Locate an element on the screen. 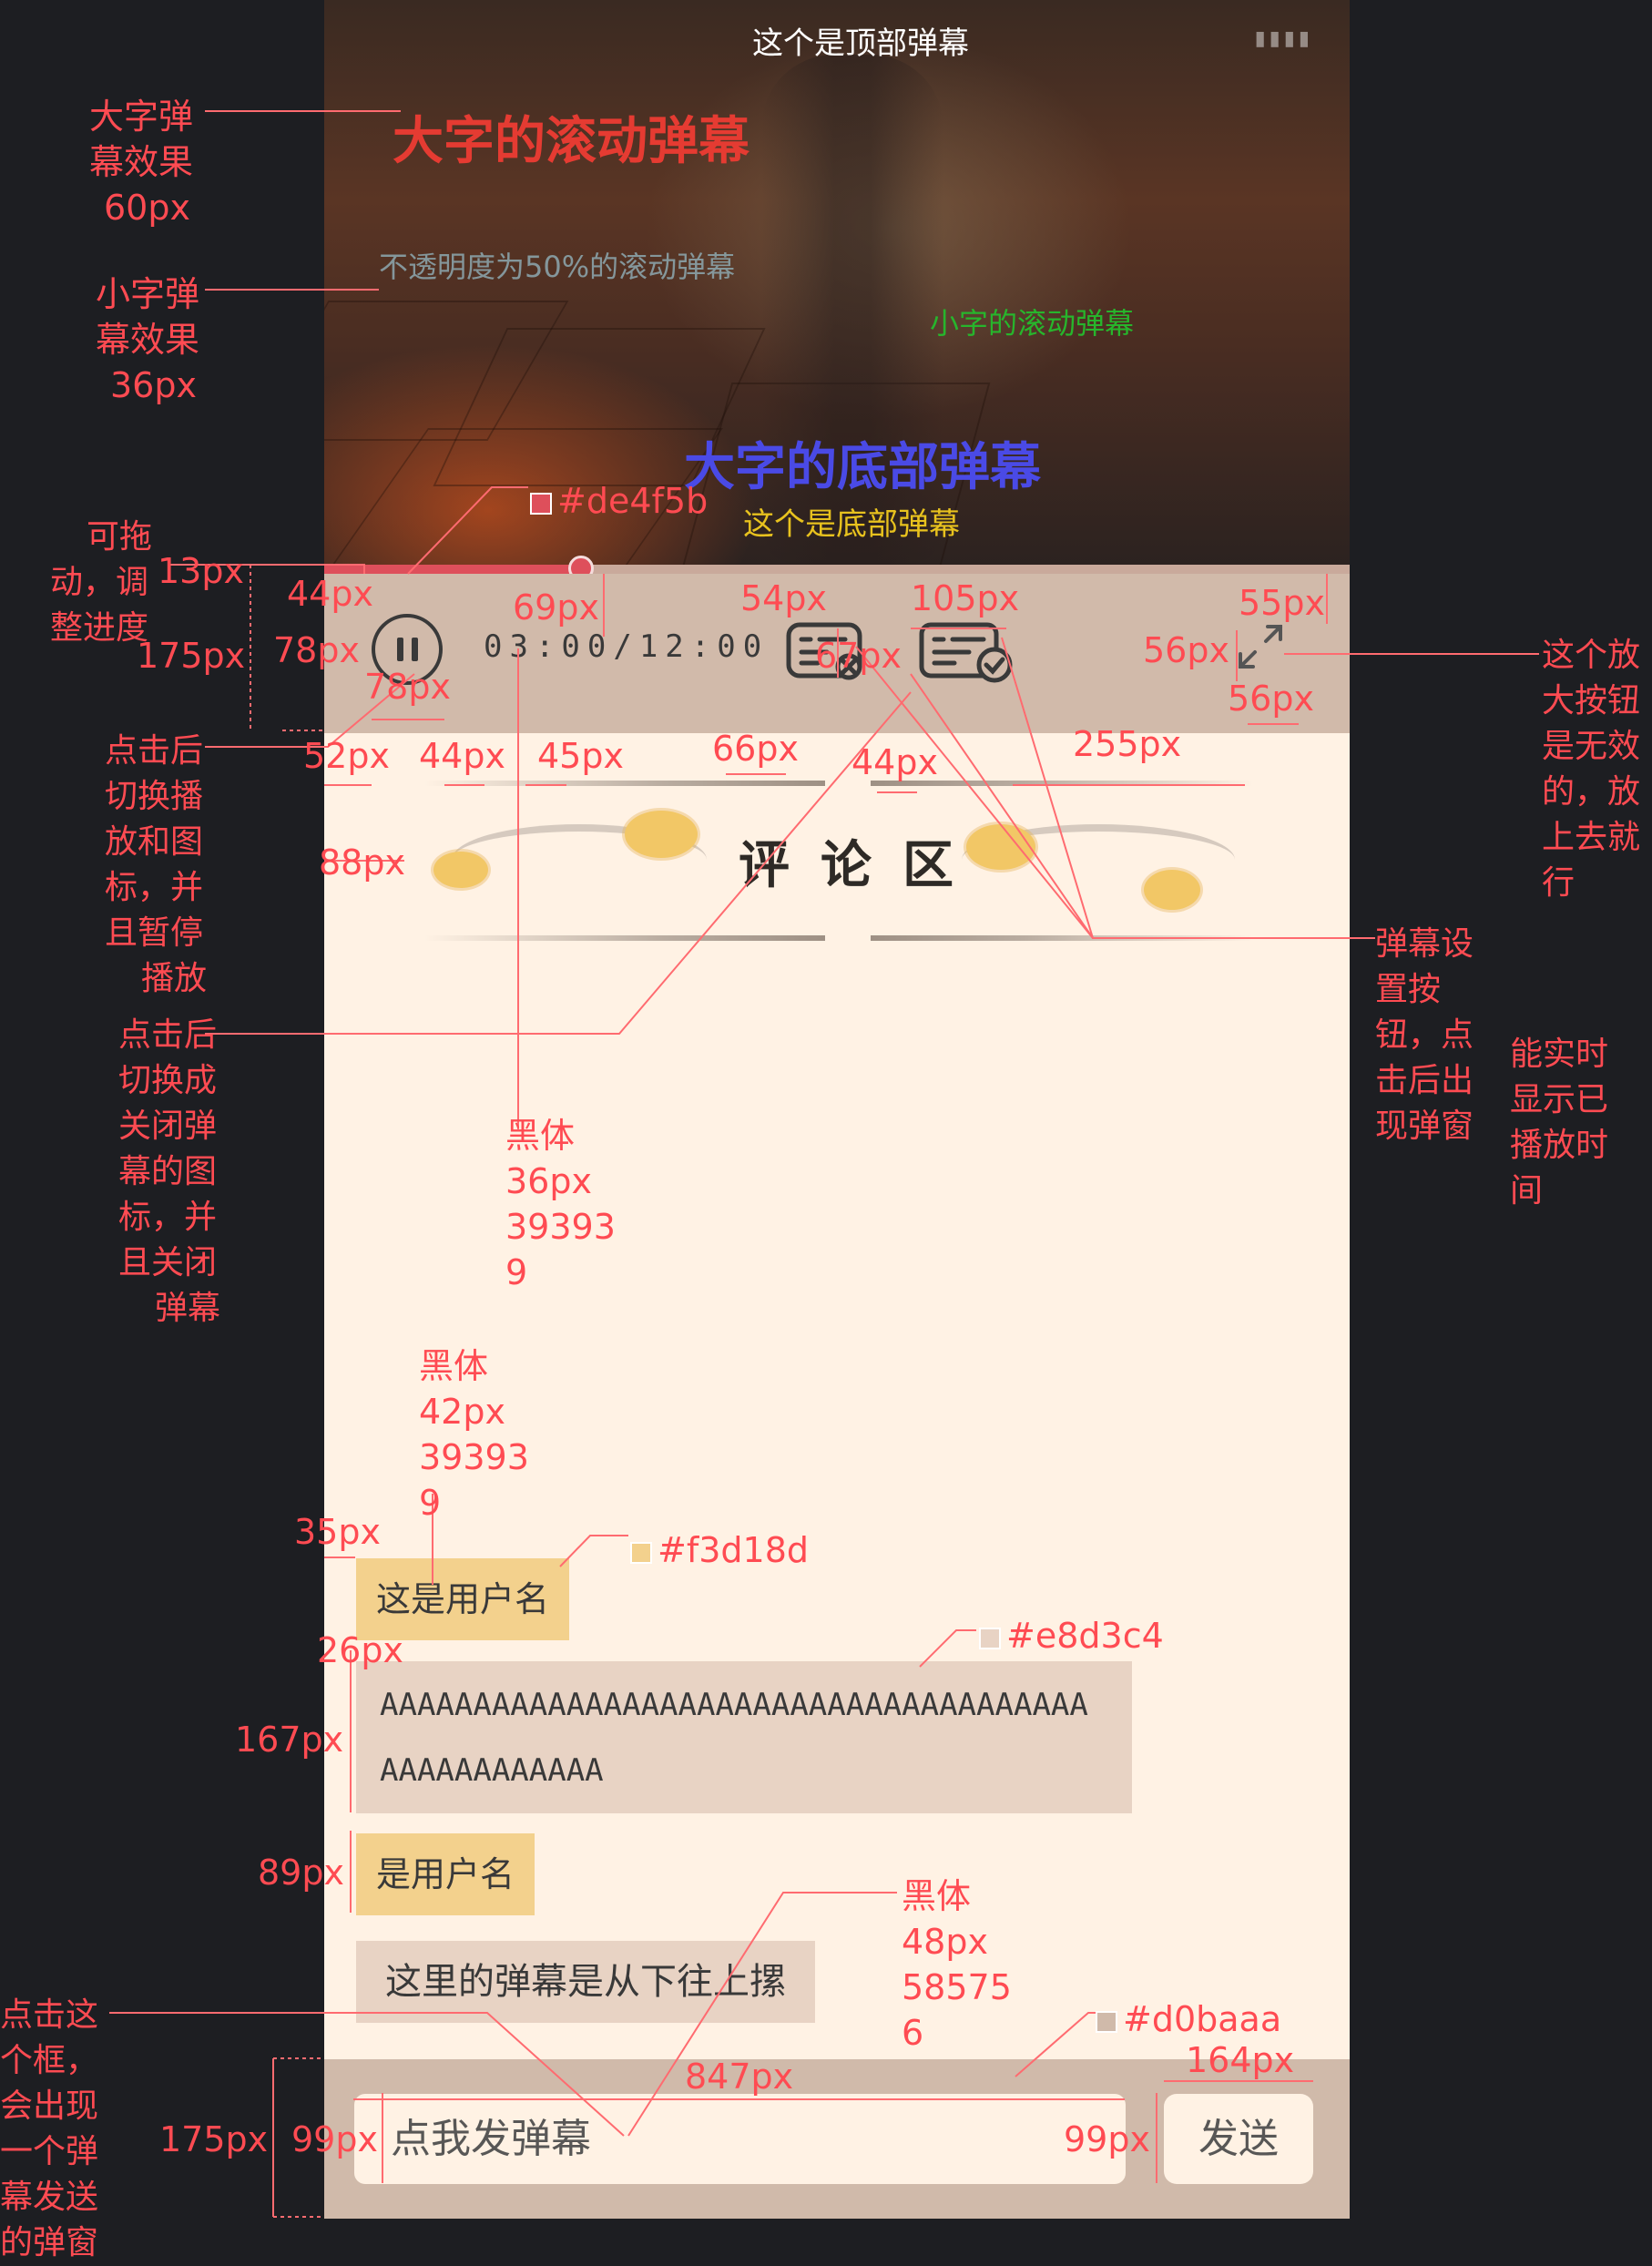 Image resolution: width=1652 pixels, height=2266 pixels. dim-label: 45px is located at coordinates (580, 756).